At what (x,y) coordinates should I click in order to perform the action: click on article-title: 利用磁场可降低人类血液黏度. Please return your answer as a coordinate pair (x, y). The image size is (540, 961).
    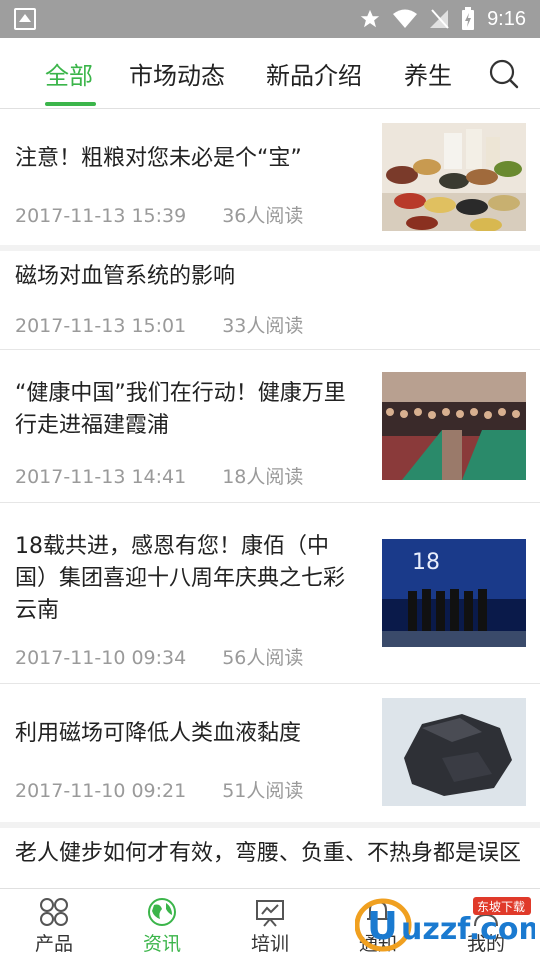
    Looking at the image, I should click on (158, 733).